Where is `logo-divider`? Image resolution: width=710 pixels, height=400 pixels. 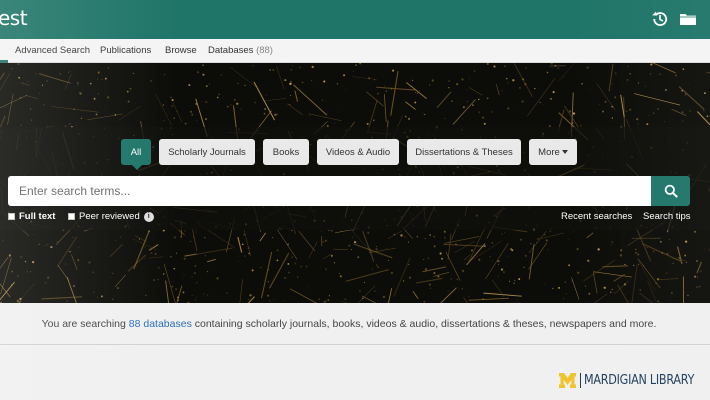
logo-divider is located at coordinates (580, 380).